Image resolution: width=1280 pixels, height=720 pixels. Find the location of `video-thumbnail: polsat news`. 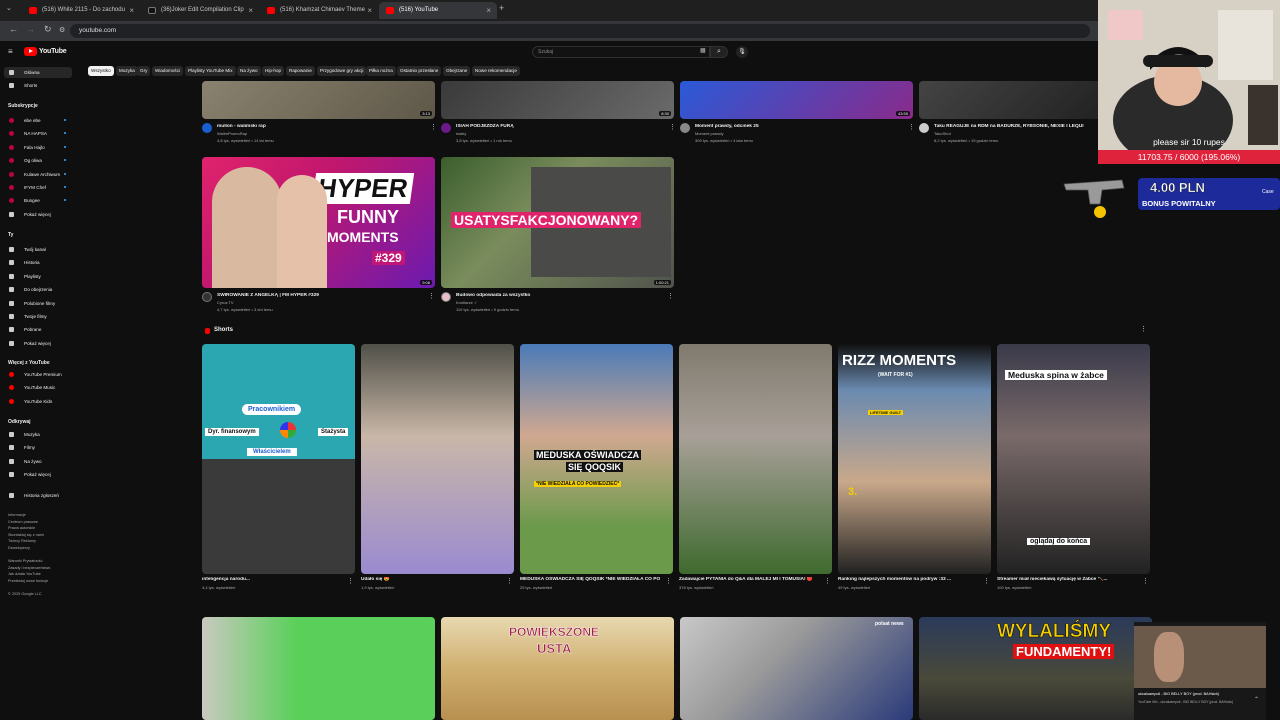

video-thumbnail: polsat news is located at coordinates (796, 668).